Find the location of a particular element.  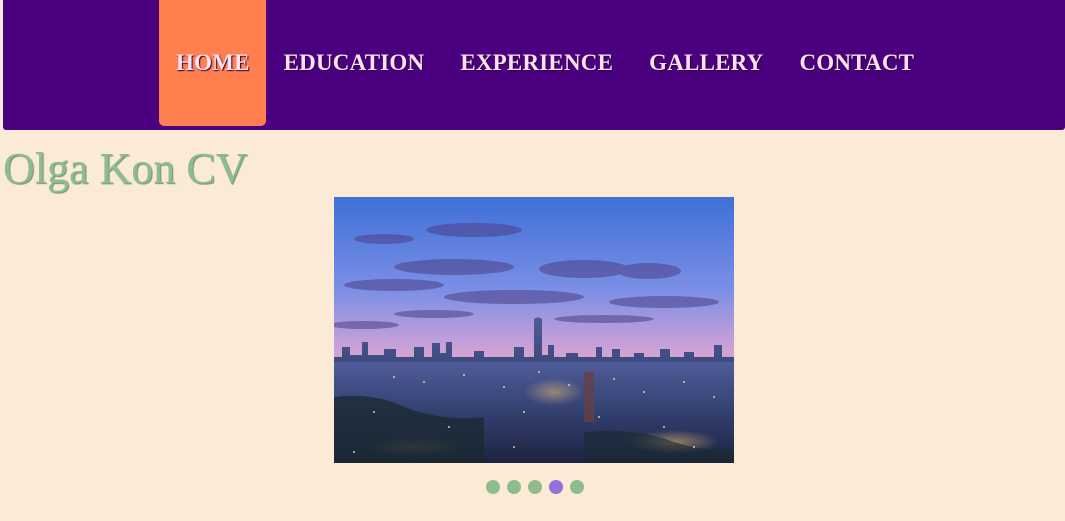

nav-item-experience: EXPERIENCE is located at coordinates (536, 63).